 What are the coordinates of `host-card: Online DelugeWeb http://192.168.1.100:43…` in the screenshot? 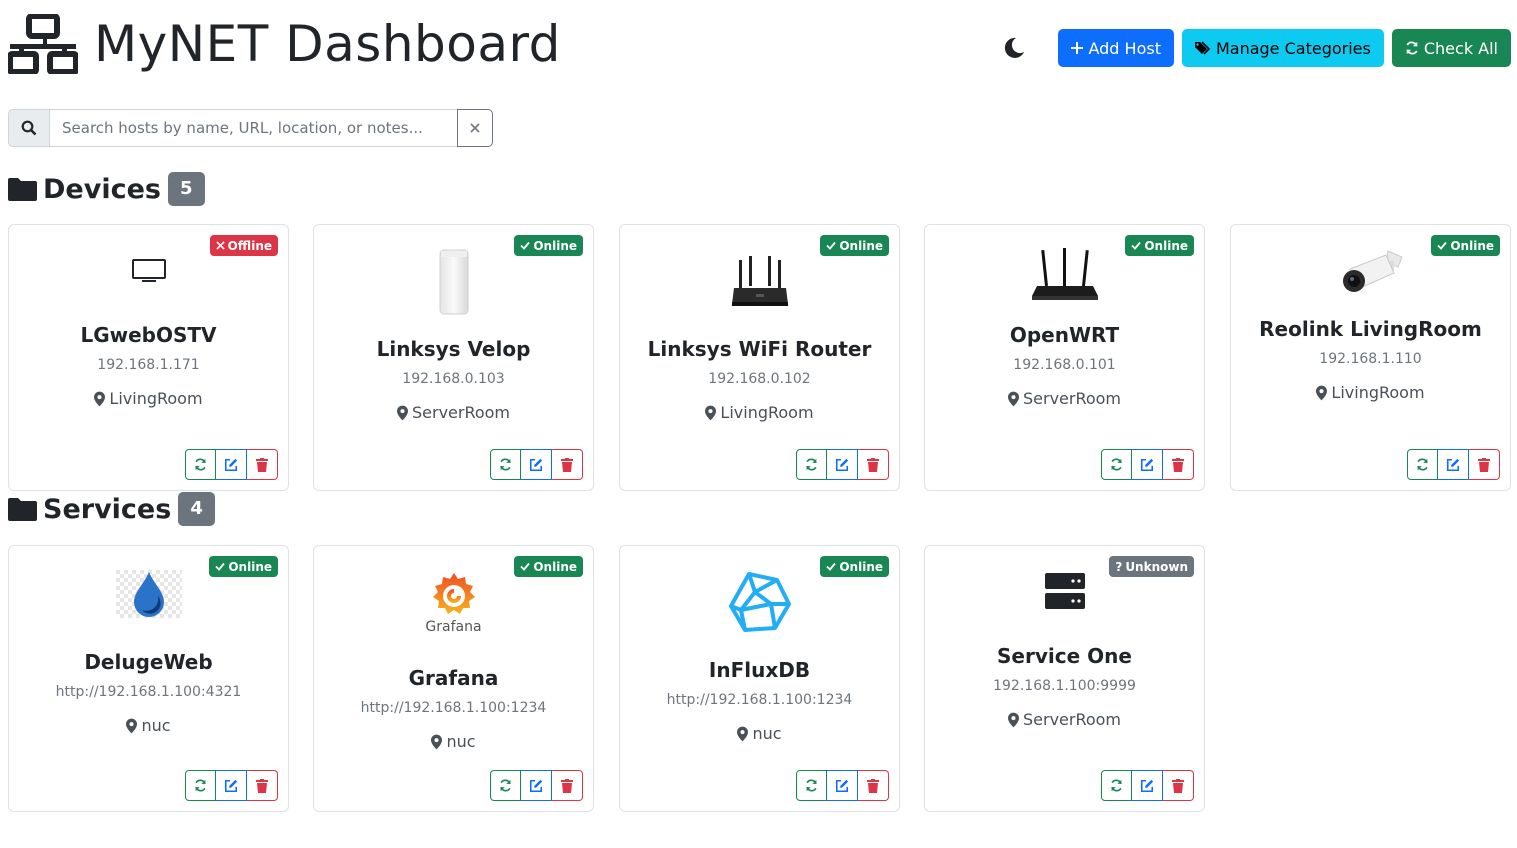 It's located at (148, 678).